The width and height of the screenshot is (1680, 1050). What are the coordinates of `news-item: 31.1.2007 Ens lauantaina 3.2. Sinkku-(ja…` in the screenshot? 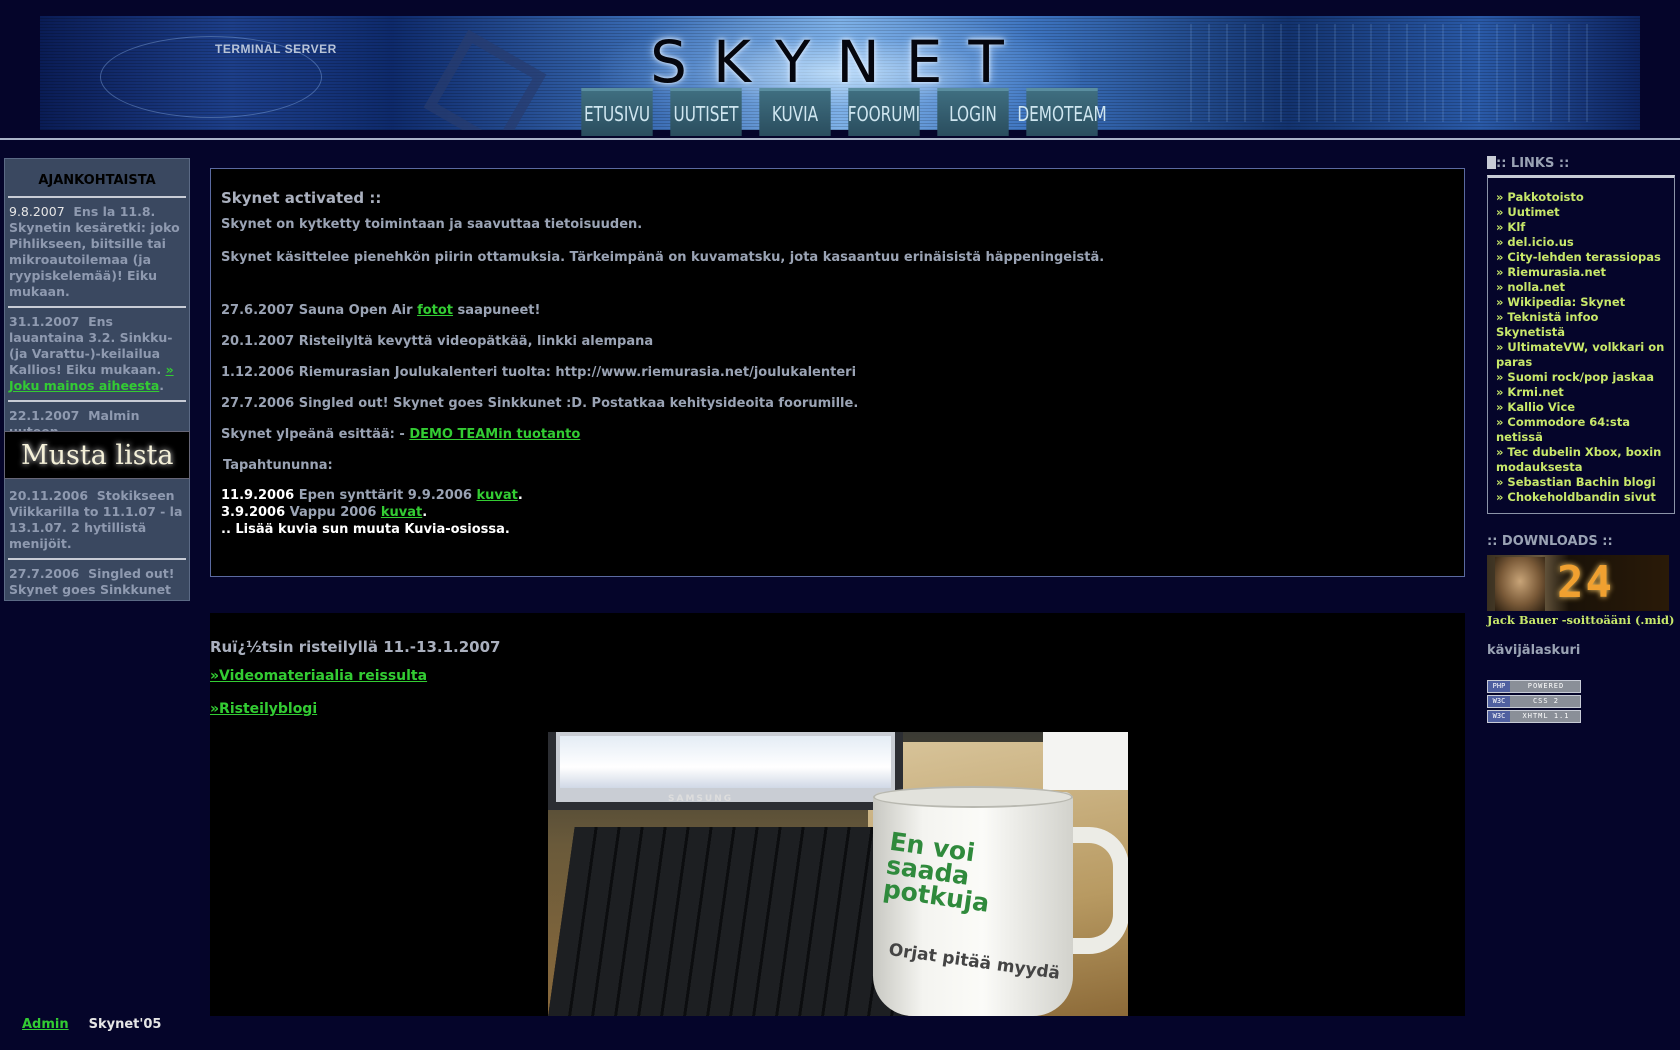 It's located at (97, 354).